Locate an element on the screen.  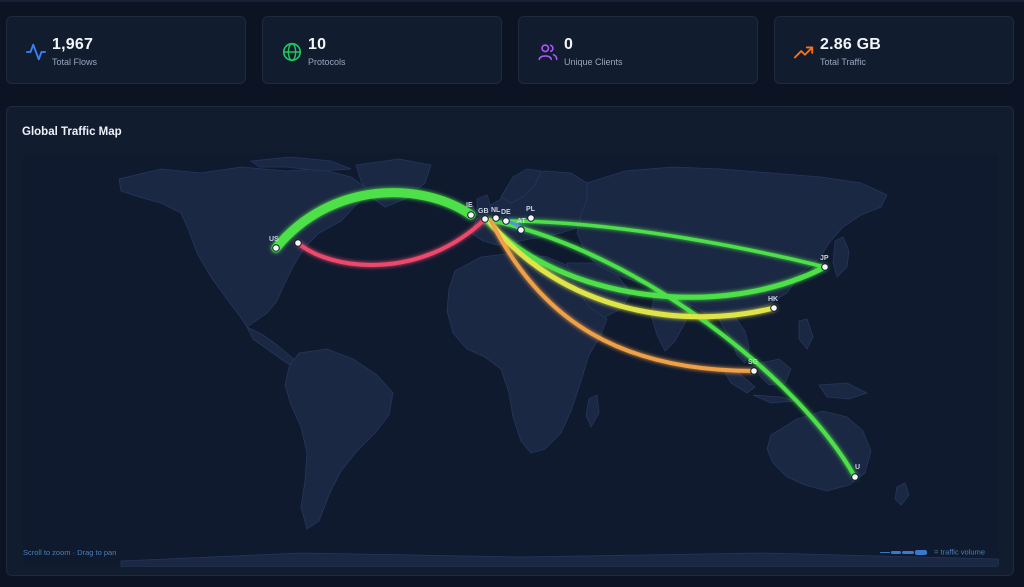
trending-up-icon is located at coordinates (803, 52).